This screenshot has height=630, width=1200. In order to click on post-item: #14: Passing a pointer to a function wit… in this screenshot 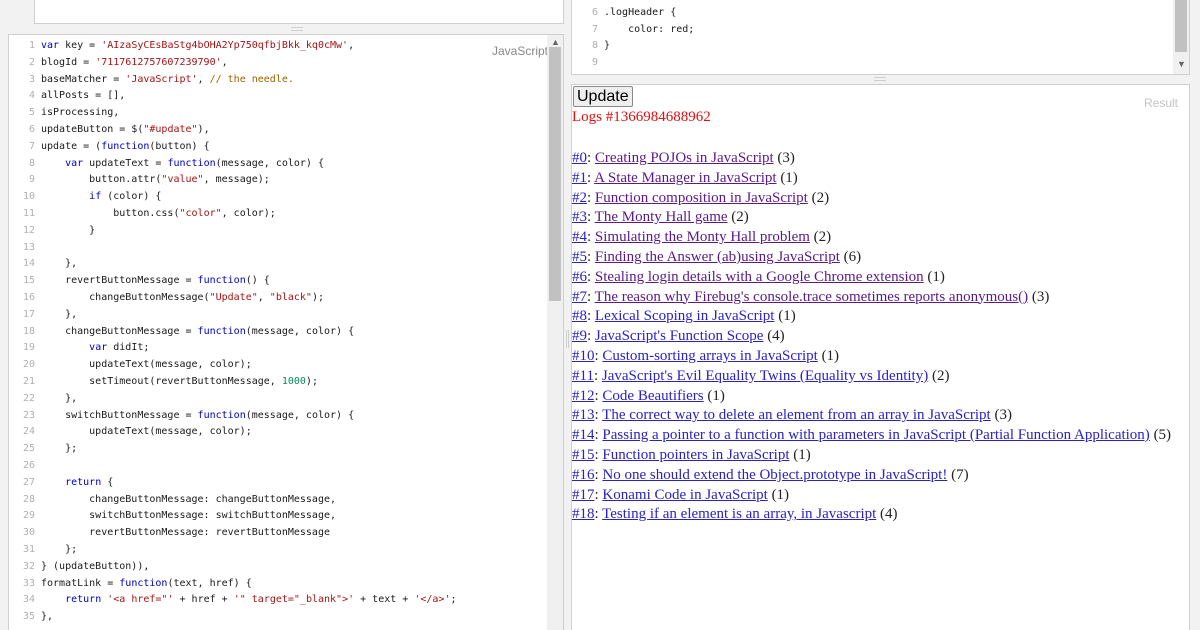, I will do `click(871, 436)`.